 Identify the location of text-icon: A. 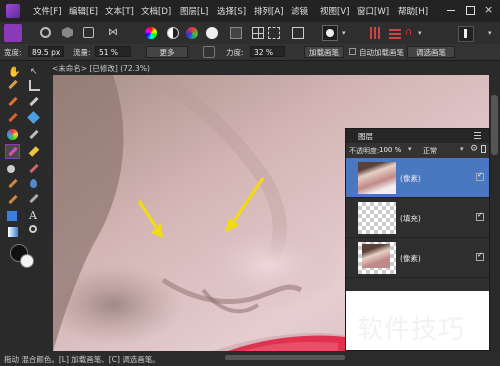
(33, 215).